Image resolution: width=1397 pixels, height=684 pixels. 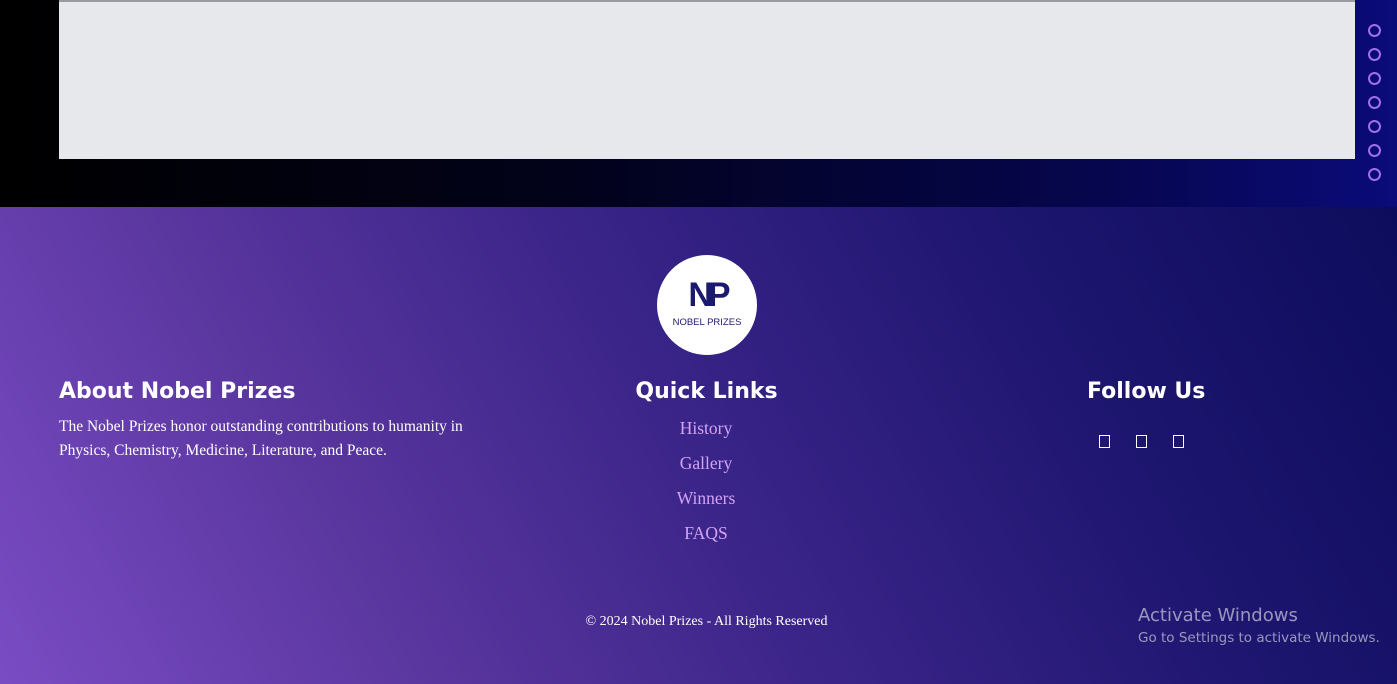 I want to click on logo-text: NOBEL PRIZES, so click(x=707, y=322).